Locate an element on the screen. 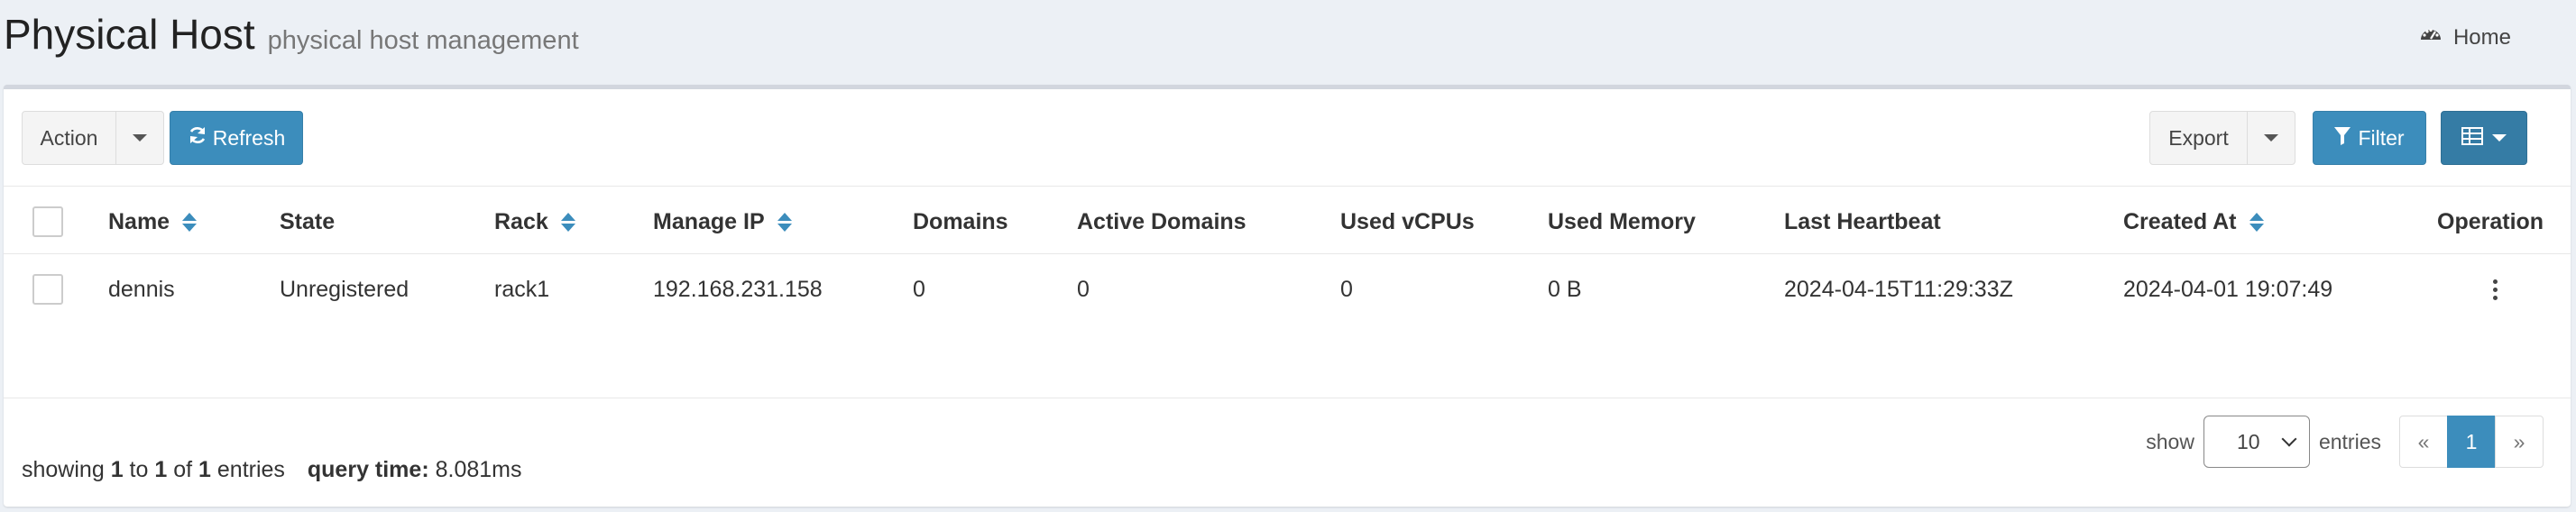 The image size is (2576, 512). page-size-select: 10 is located at coordinates (2256, 442).